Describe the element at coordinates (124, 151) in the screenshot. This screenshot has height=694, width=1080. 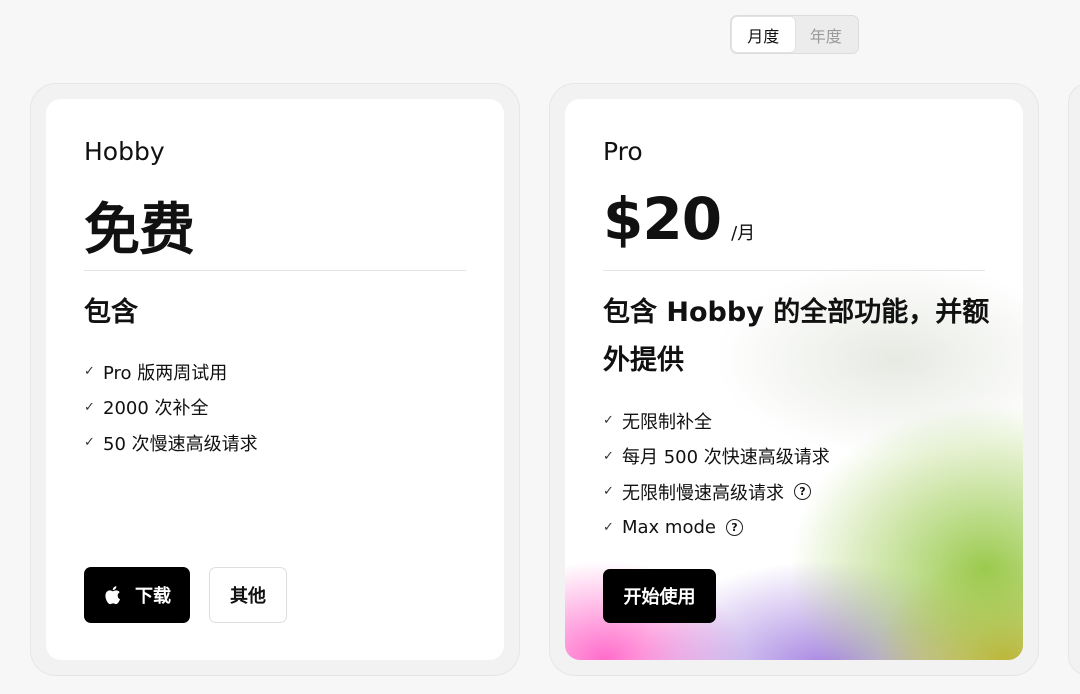
I see `plan-name: Hobby` at that location.